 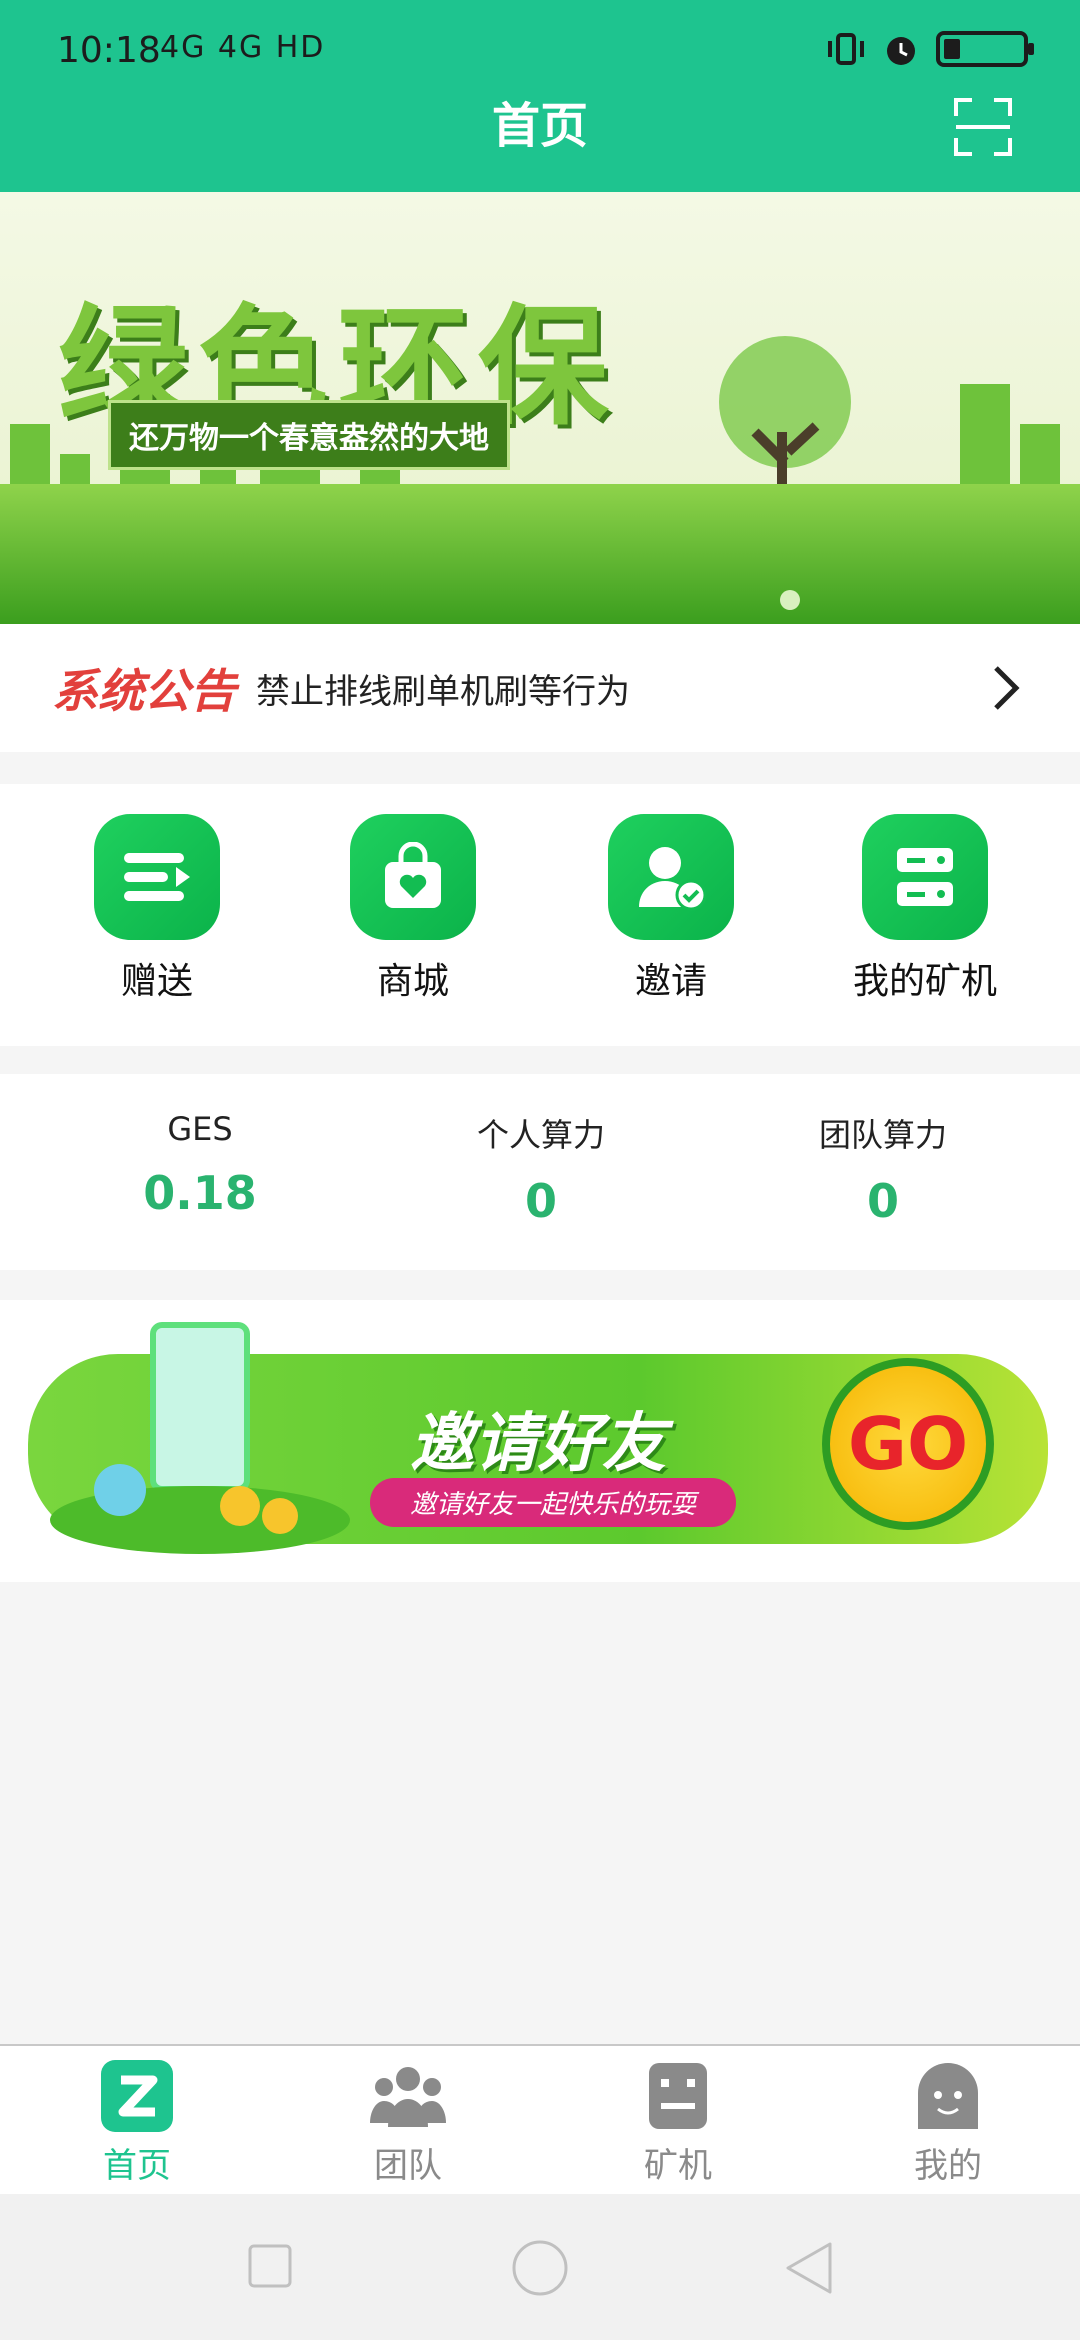 I want to click on vibrate-icon, so click(x=846, y=49).